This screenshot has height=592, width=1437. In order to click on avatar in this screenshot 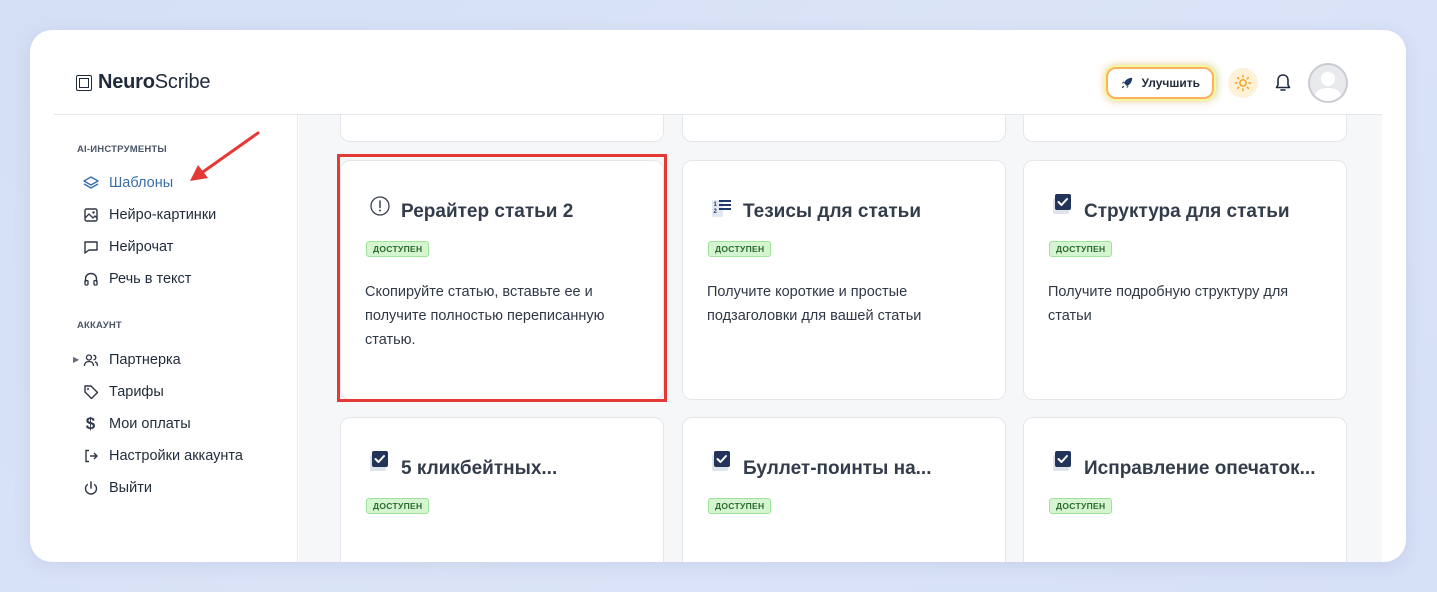, I will do `click(1328, 83)`.